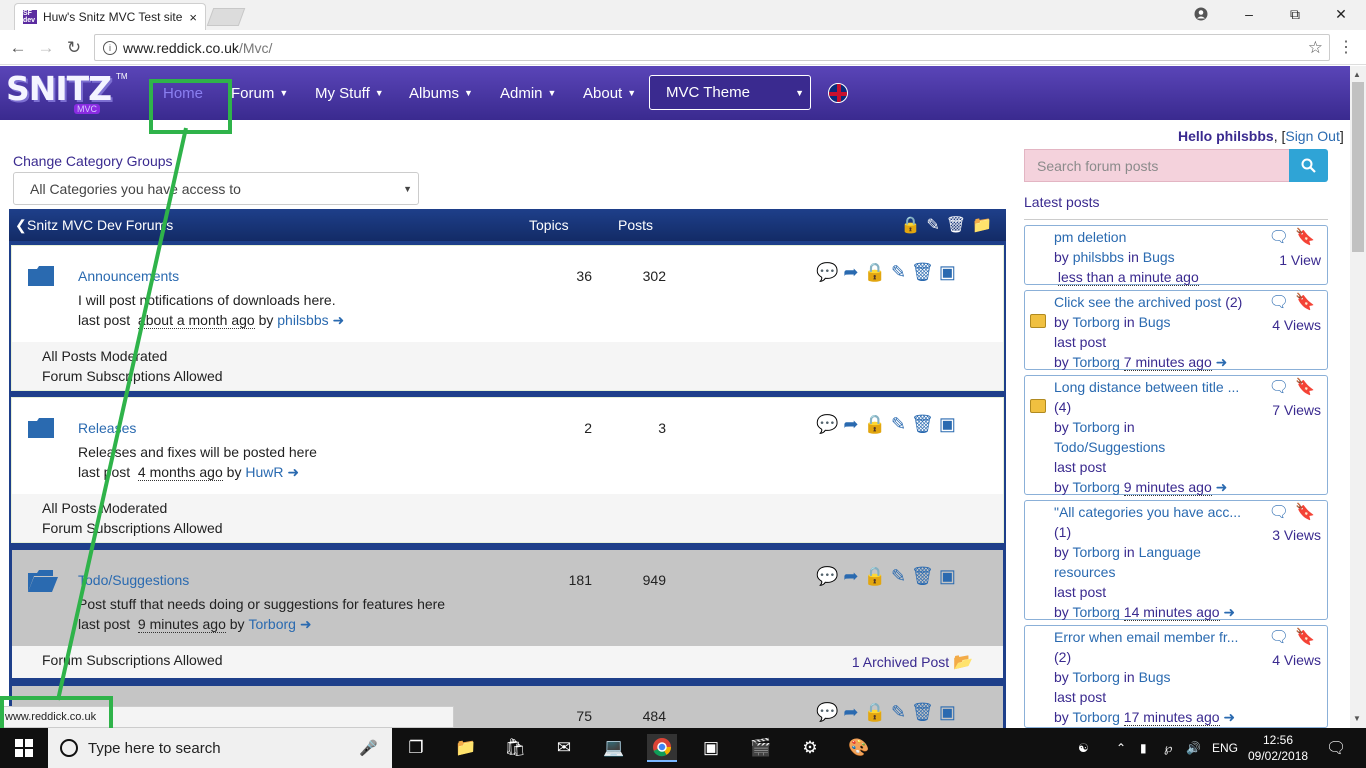 This screenshot has height=768, width=1366. I want to click on video-editor-icon: 🎬, so click(761, 748).